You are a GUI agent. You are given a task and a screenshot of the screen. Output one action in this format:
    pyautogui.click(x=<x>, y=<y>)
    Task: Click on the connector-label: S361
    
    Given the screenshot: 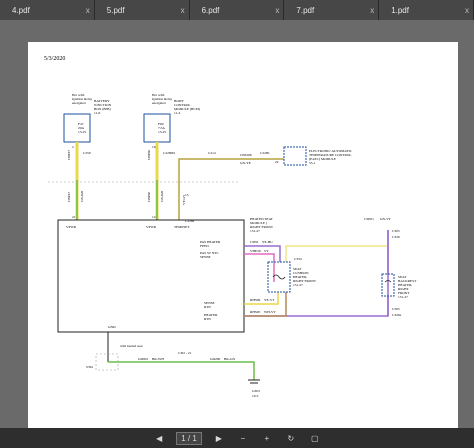 What is the action you would take?
    pyautogui.click(x=89, y=367)
    